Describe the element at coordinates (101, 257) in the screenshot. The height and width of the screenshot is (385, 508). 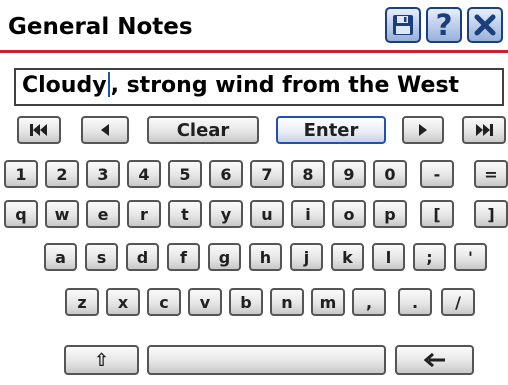
I see `key-s: s` at that location.